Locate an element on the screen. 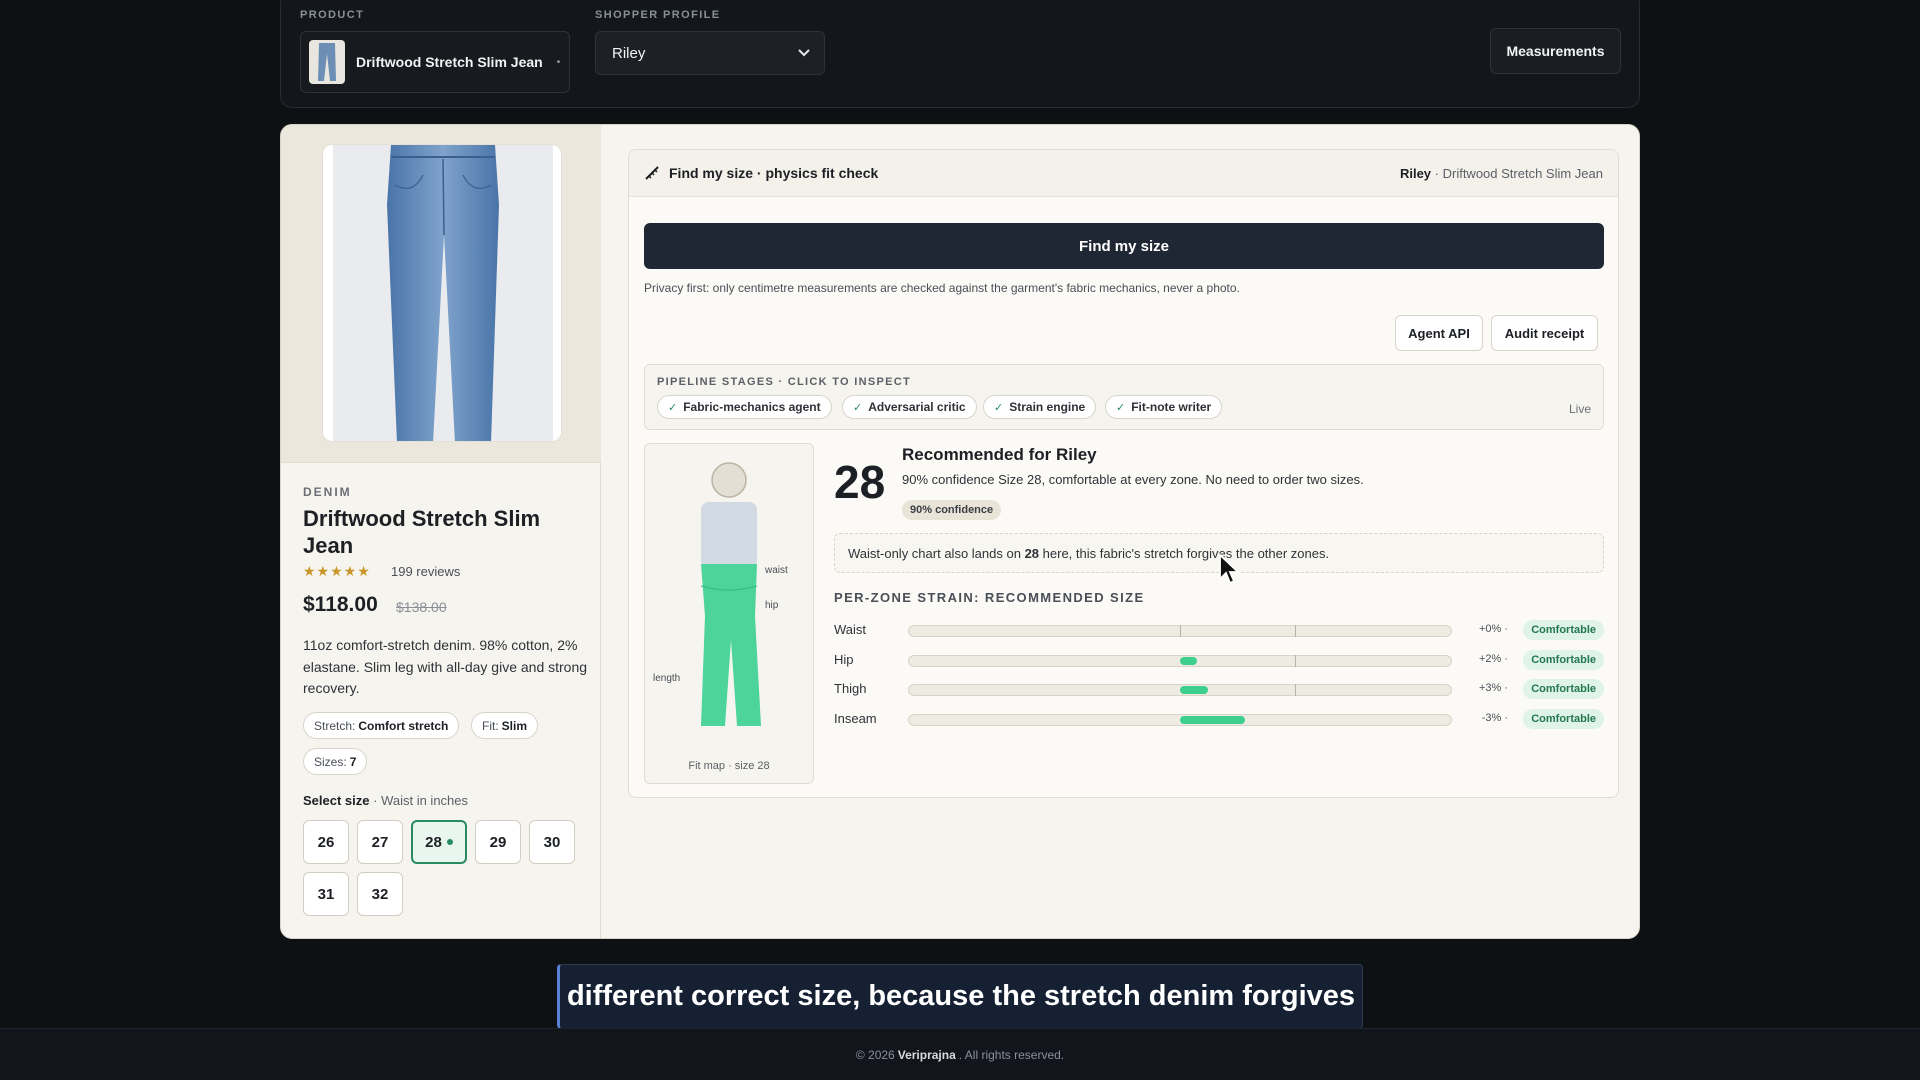 This screenshot has width=1920, height=1080. shopper-profile-label: SHOPPER PROFILE is located at coordinates (658, 15).